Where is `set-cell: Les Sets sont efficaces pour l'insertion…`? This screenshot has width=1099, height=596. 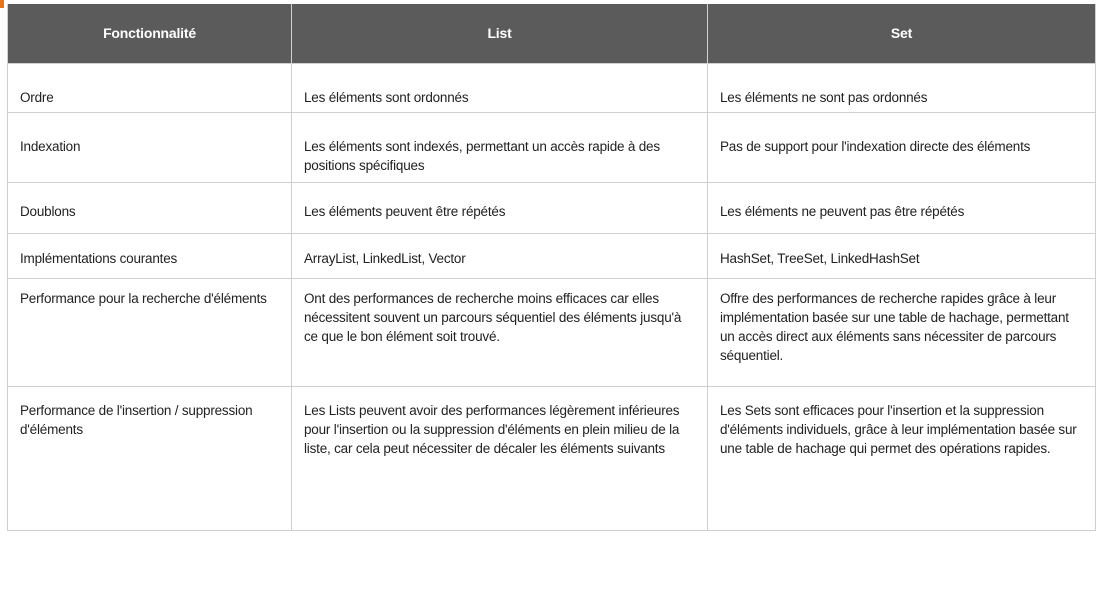 set-cell: Les Sets sont efficaces pour l'insertion… is located at coordinates (901, 458).